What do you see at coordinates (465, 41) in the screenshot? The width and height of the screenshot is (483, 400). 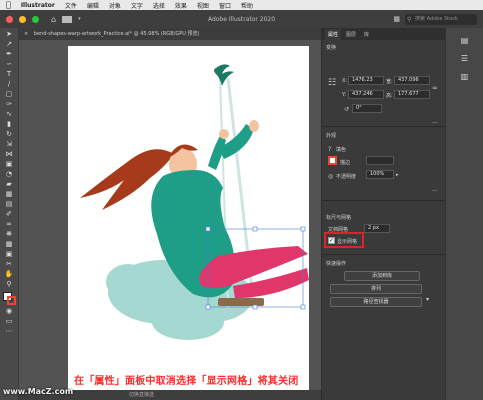 I see `properties-panel-icon: ▤` at bounding box center [465, 41].